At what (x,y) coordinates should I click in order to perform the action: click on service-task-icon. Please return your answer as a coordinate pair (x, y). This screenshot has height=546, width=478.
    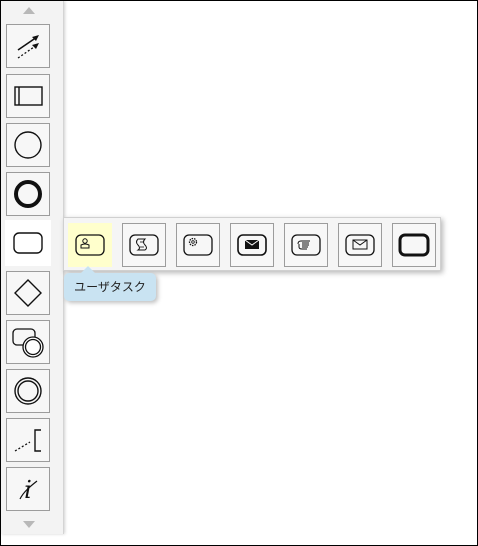
    Looking at the image, I should click on (198, 245).